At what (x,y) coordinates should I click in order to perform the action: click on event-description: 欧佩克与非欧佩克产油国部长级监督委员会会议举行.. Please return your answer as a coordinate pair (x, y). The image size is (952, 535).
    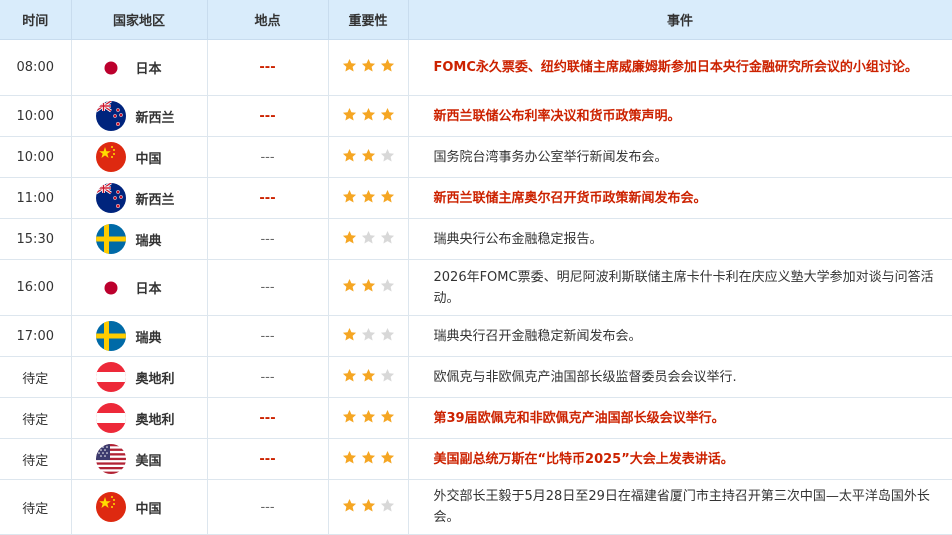
    Looking at the image, I should click on (680, 377).